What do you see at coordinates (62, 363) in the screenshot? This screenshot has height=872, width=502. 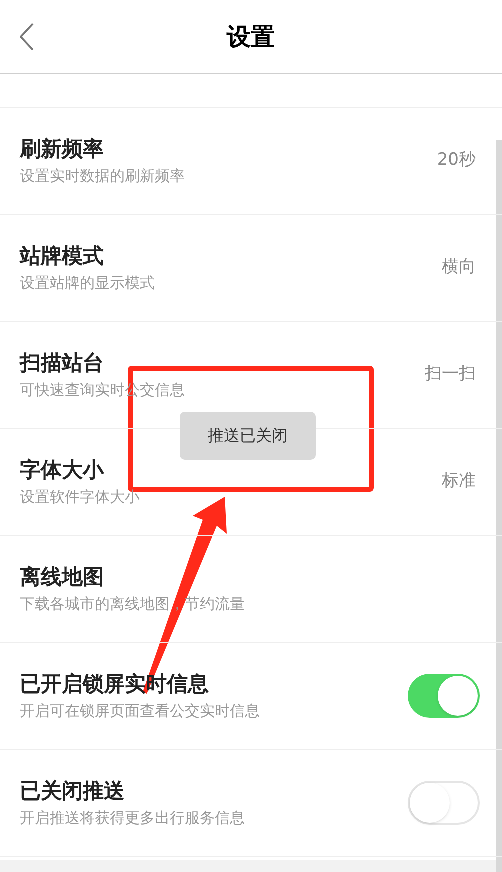 I see `setting-title: 扫描站台` at bounding box center [62, 363].